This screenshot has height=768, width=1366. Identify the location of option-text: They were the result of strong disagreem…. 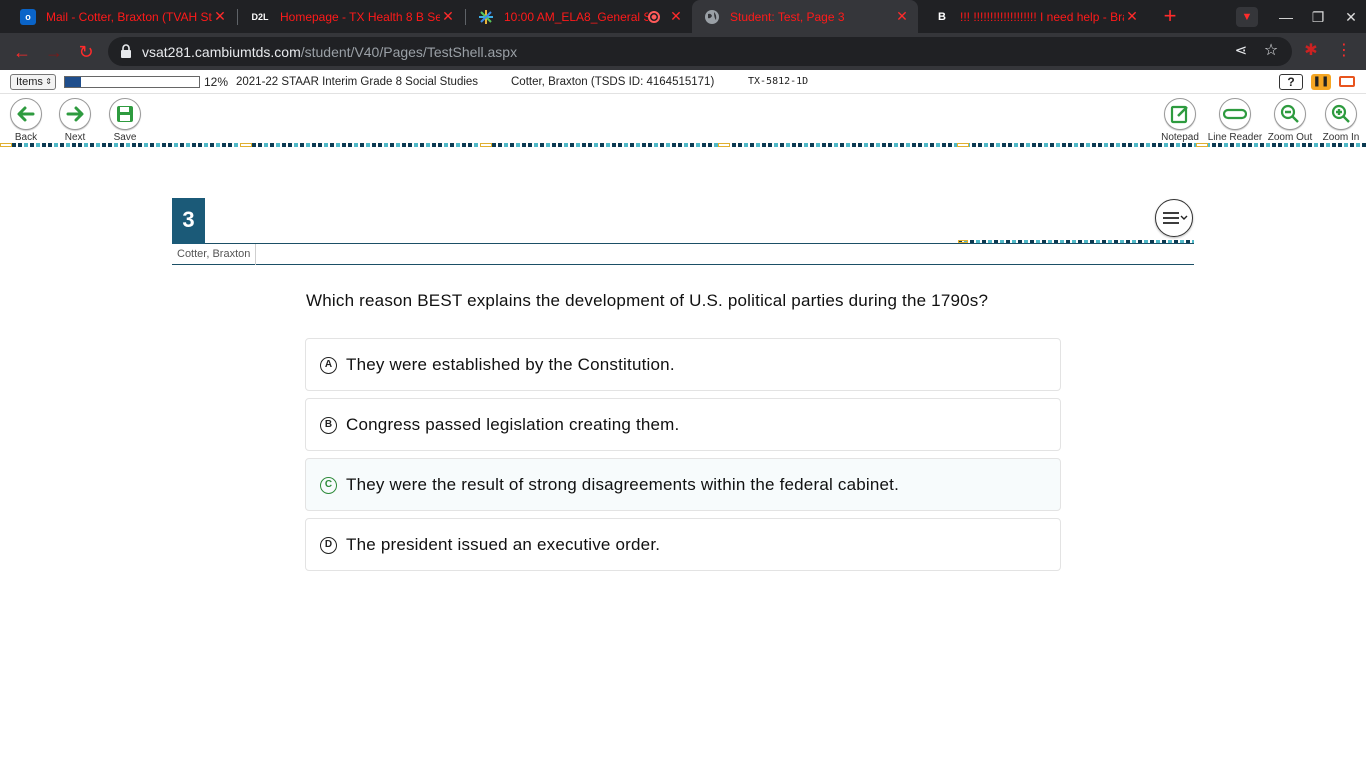
(623, 484).